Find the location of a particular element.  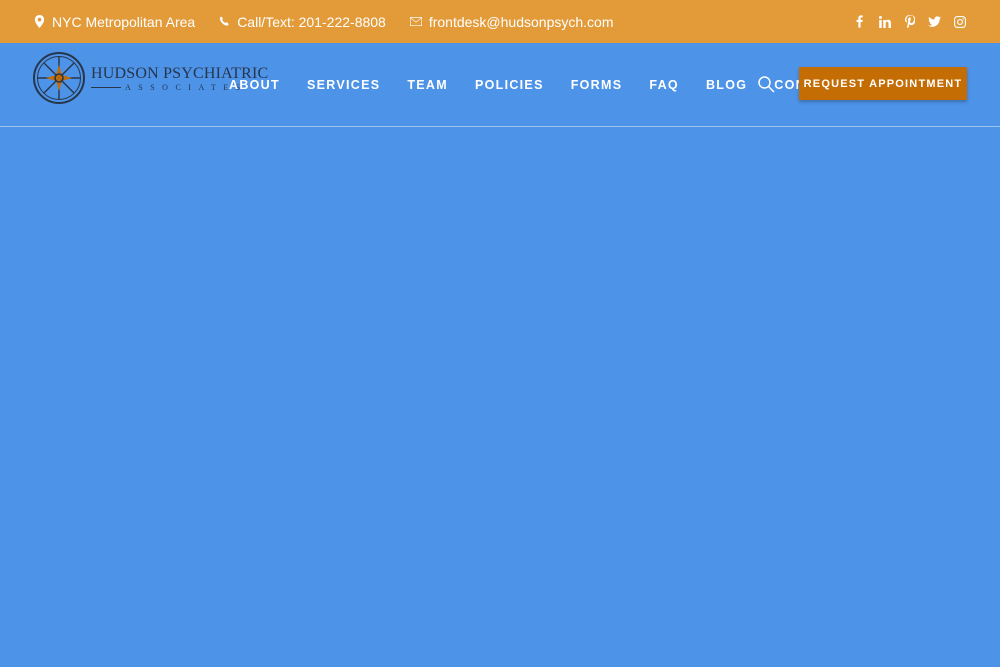

map-pin-icon is located at coordinates (39, 21).